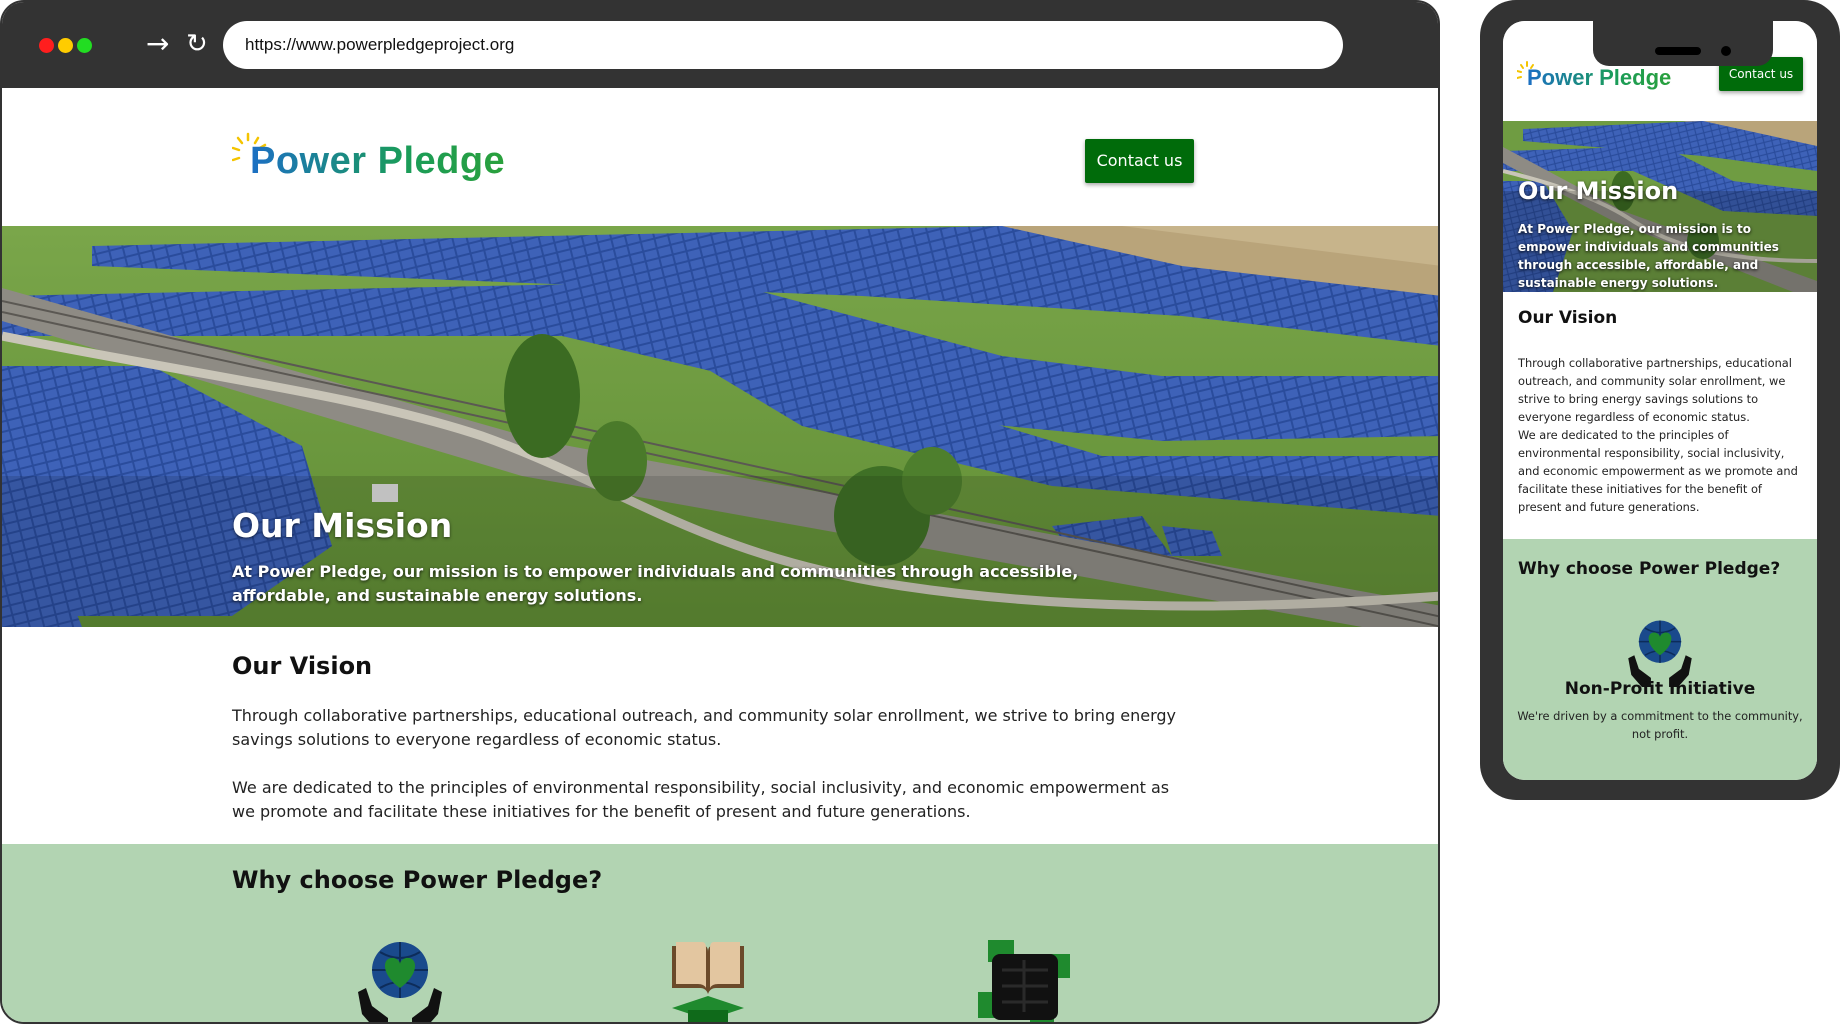 The width and height of the screenshot is (1840, 1024). Describe the element at coordinates (302, 666) in the screenshot. I see `vision-title: Our Vision` at that location.